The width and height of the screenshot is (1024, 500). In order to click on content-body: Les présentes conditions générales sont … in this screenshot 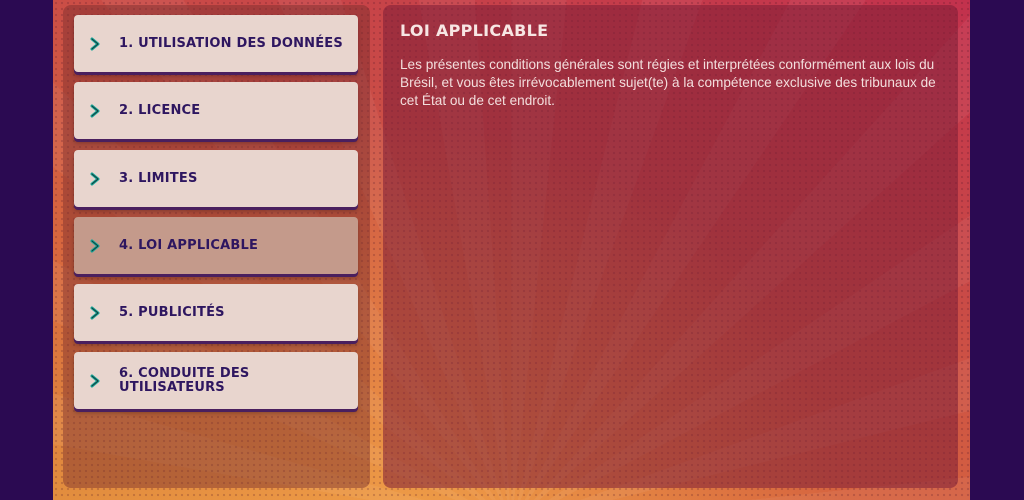, I will do `click(668, 82)`.